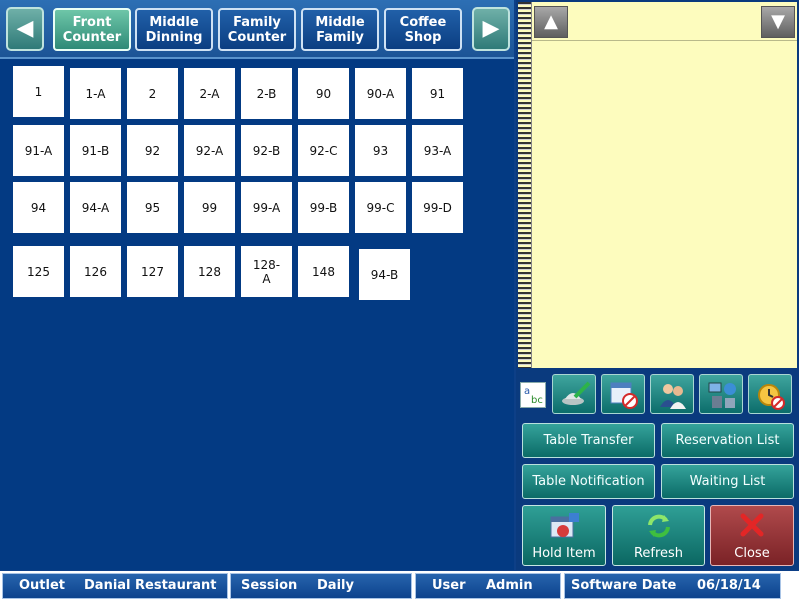 The height and width of the screenshot is (601, 799). What do you see at coordinates (509, 585) in the screenshot?
I see `user-value: Admin` at bounding box center [509, 585].